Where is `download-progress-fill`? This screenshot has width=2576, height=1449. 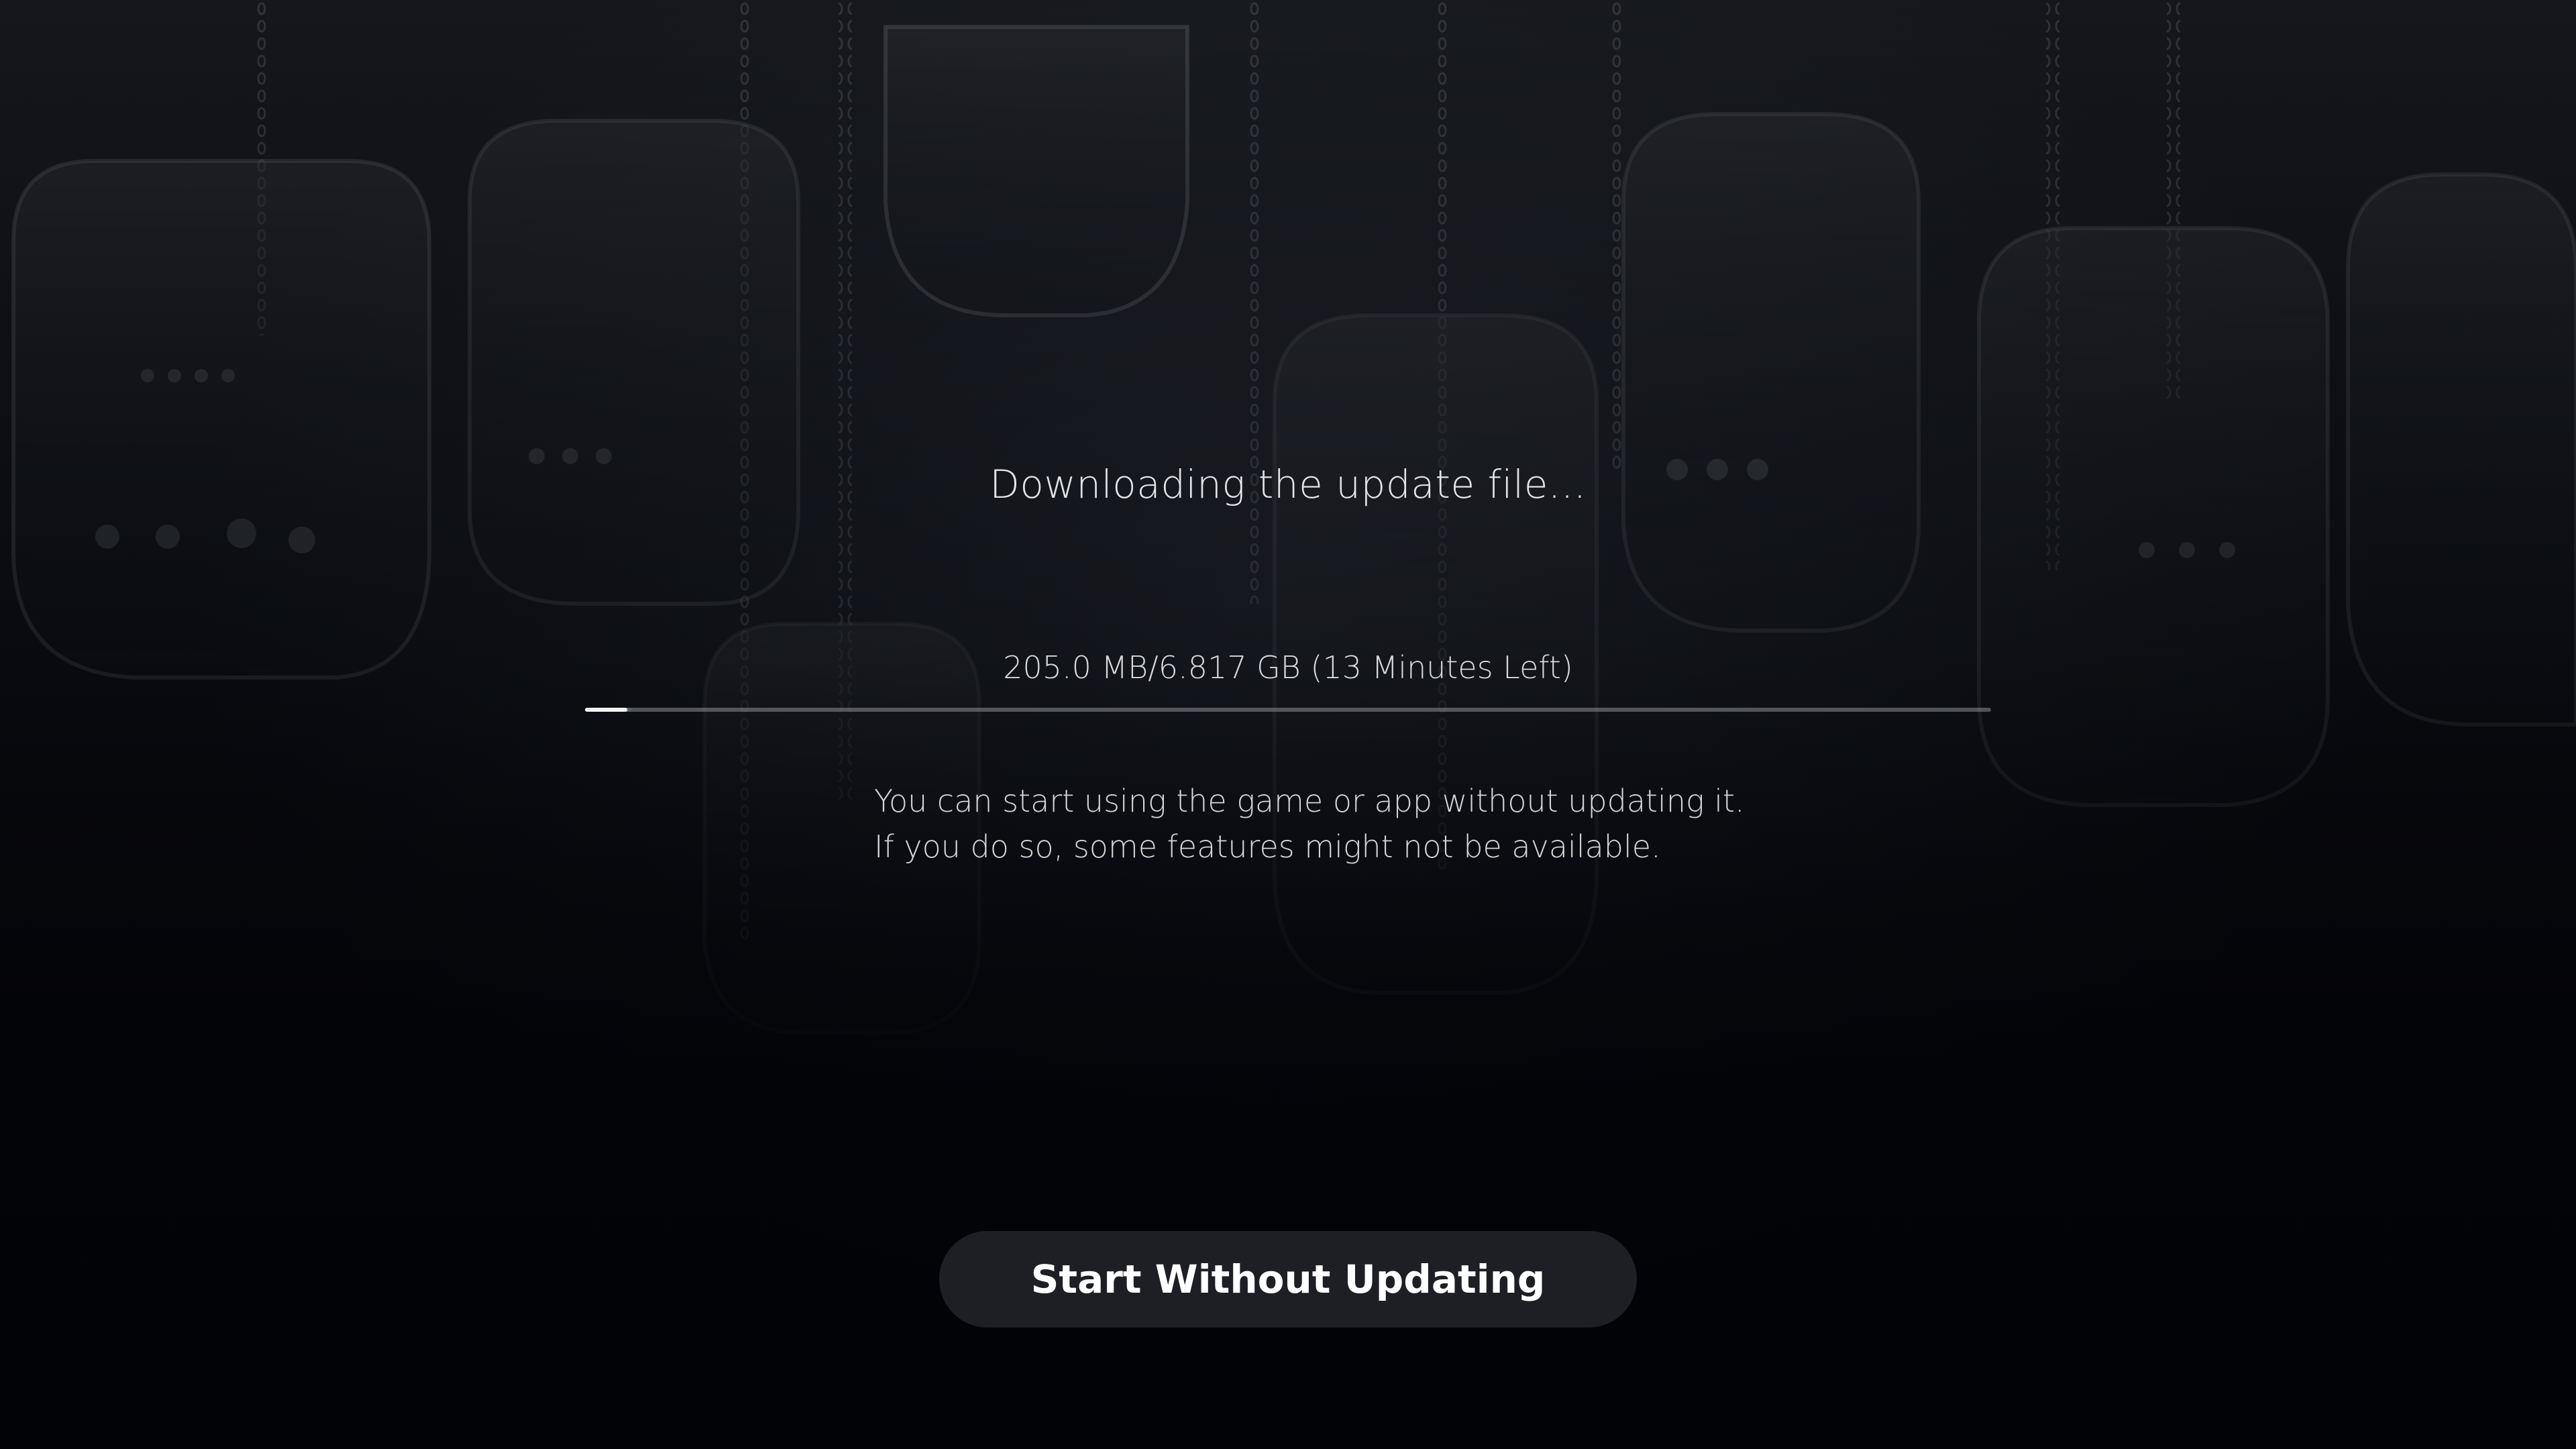
download-progress-fill is located at coordinates (606, 710).